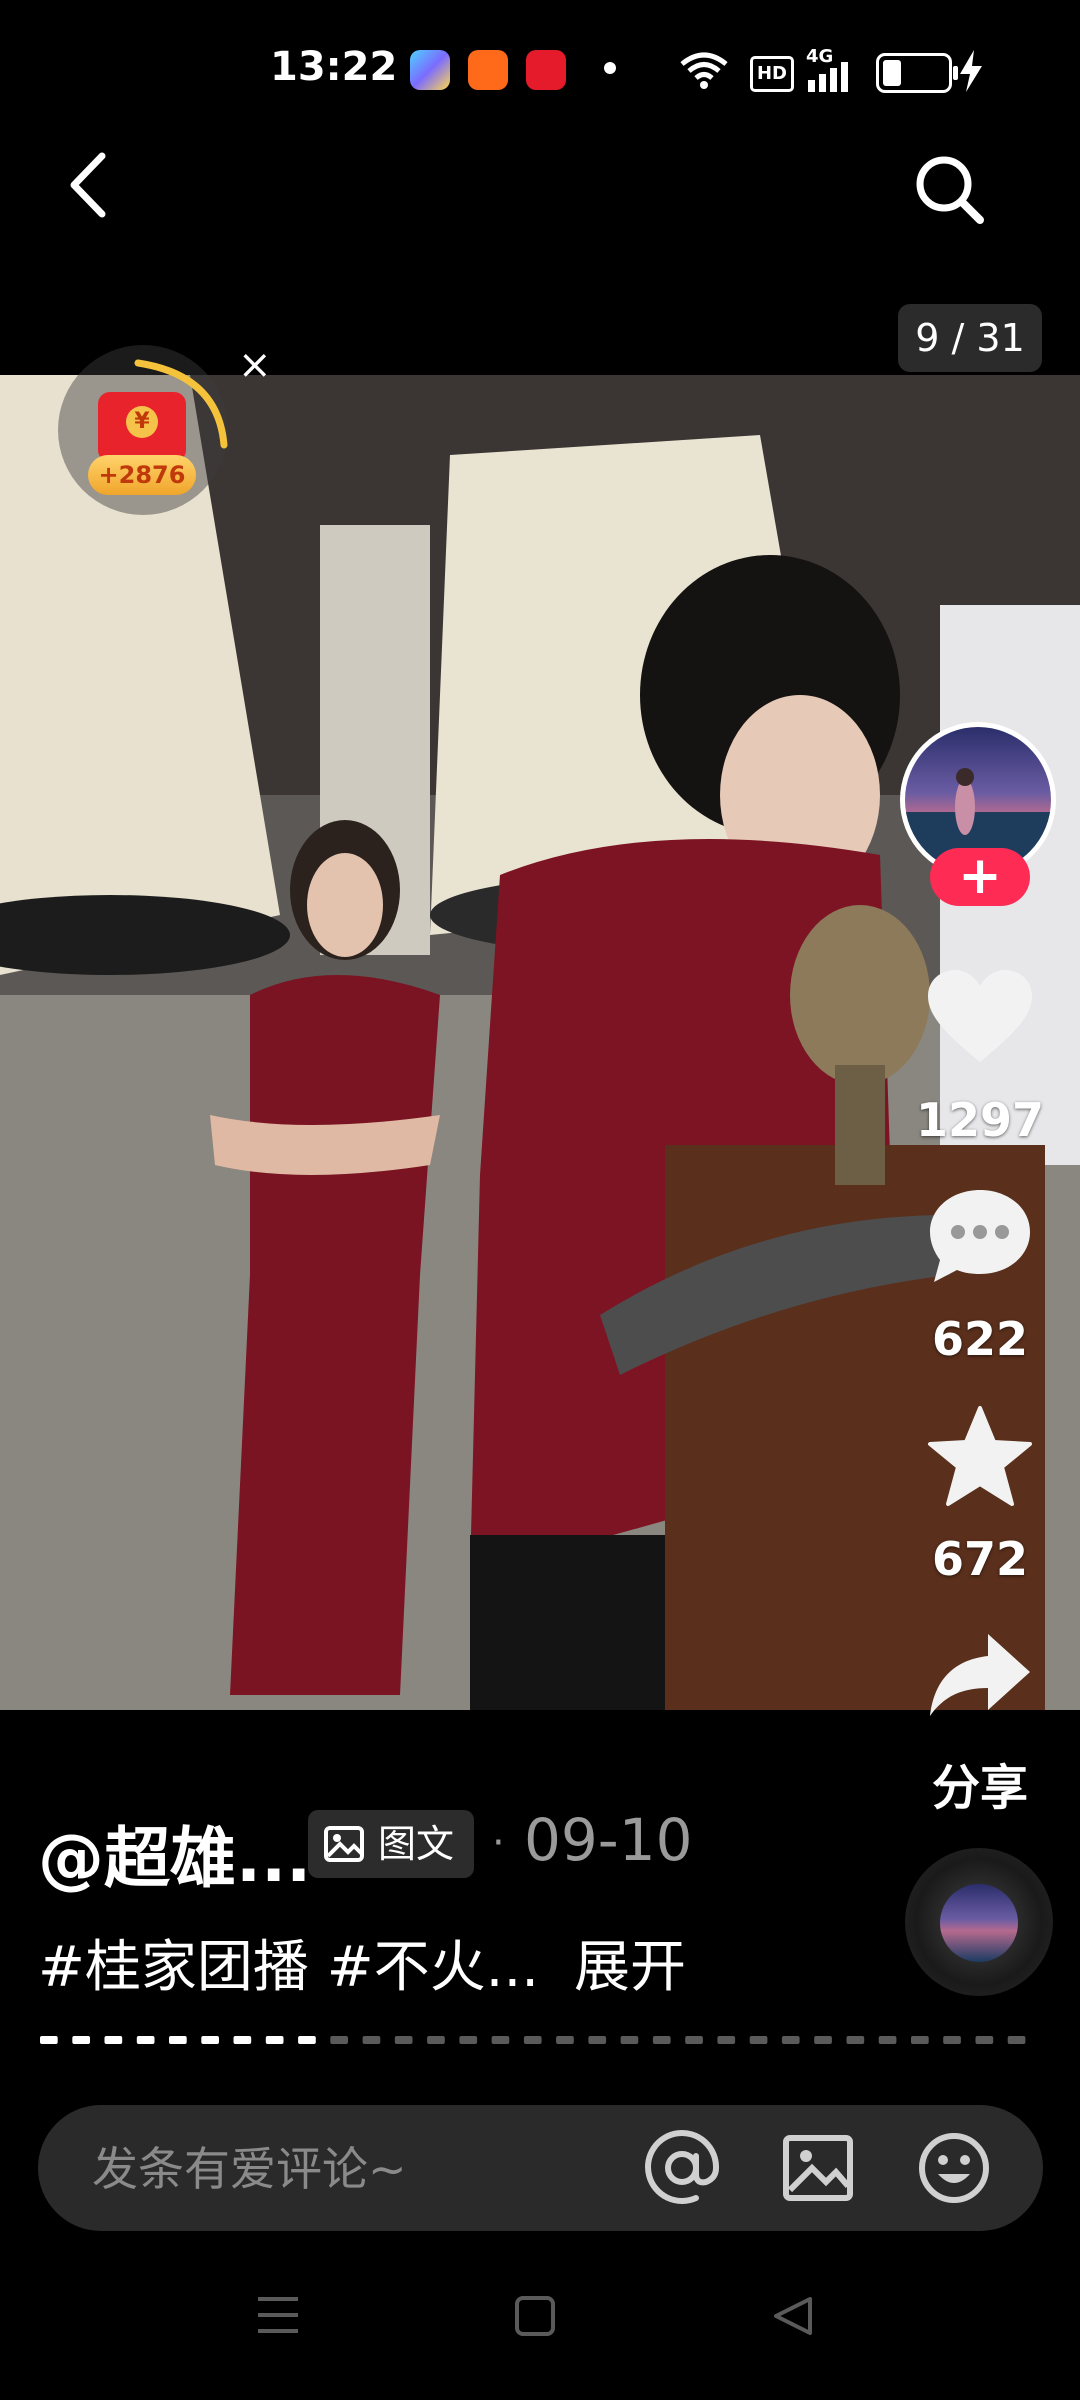  What do you see at coordinates (793, 2316) in the screenshot?
I see `back-triangle-icon` at bounding box center [793, 2316].